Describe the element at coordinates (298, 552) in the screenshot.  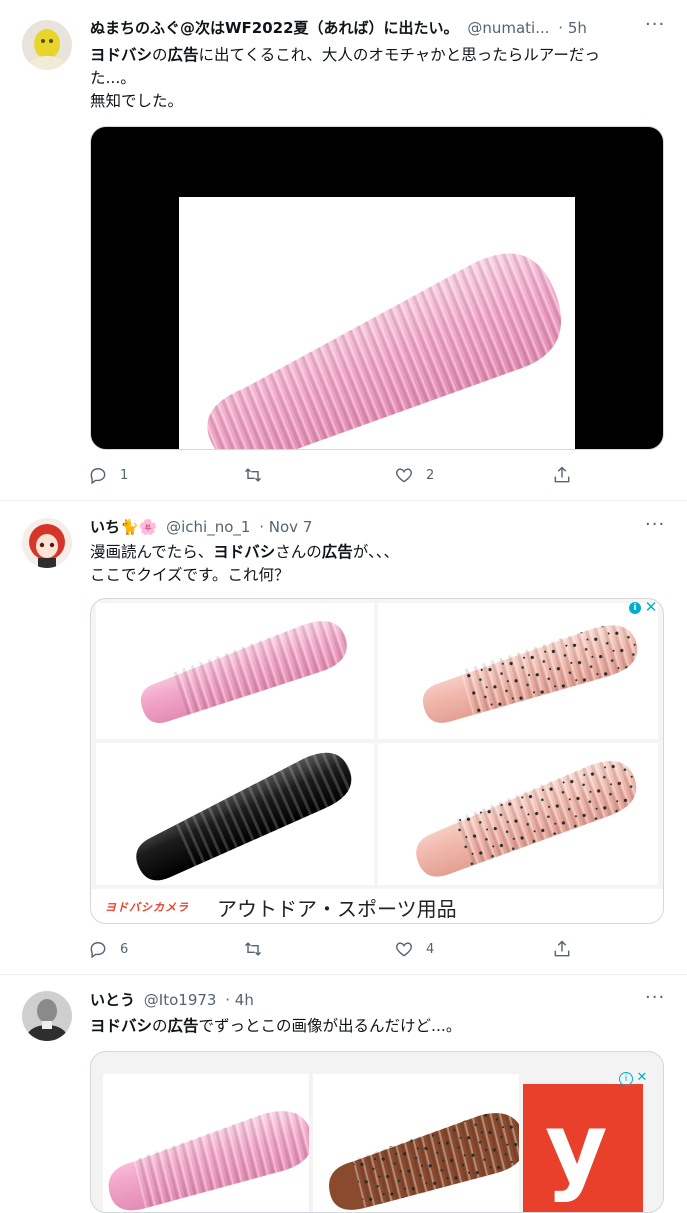
I see `text-fragment: さんの` at that location.